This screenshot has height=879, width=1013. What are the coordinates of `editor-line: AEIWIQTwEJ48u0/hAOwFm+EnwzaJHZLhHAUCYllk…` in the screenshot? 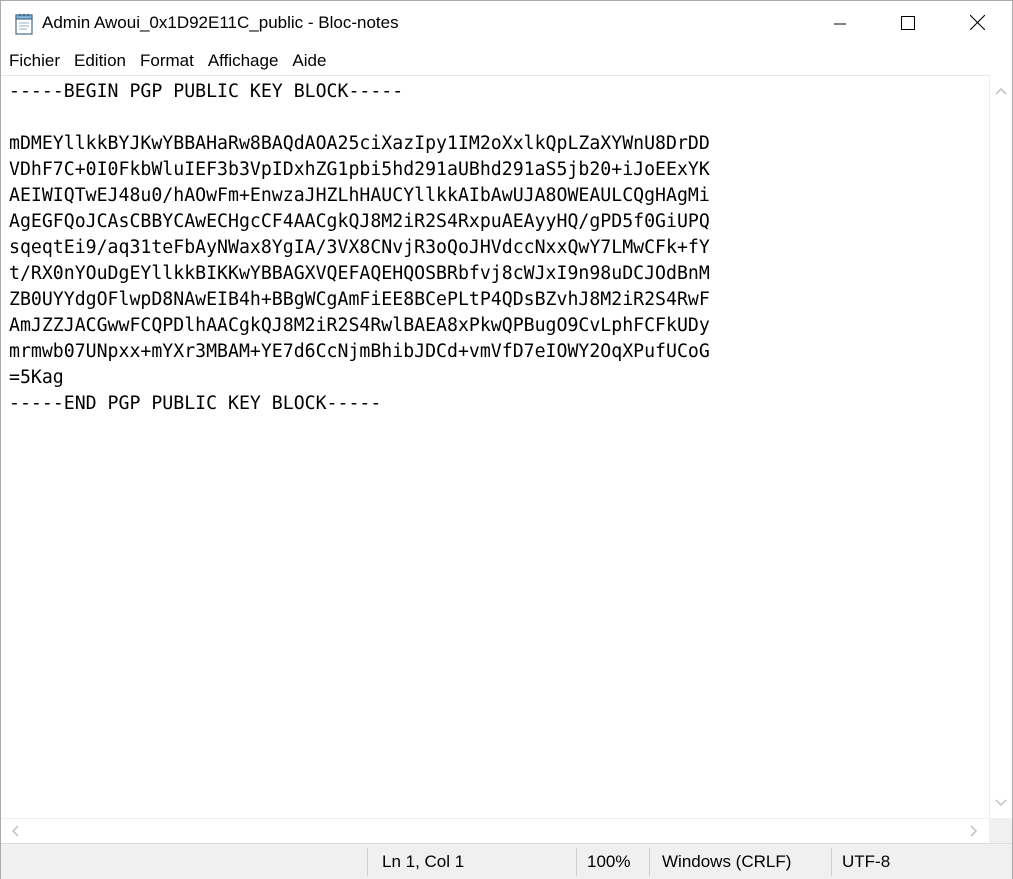 It's located at (359, 195).